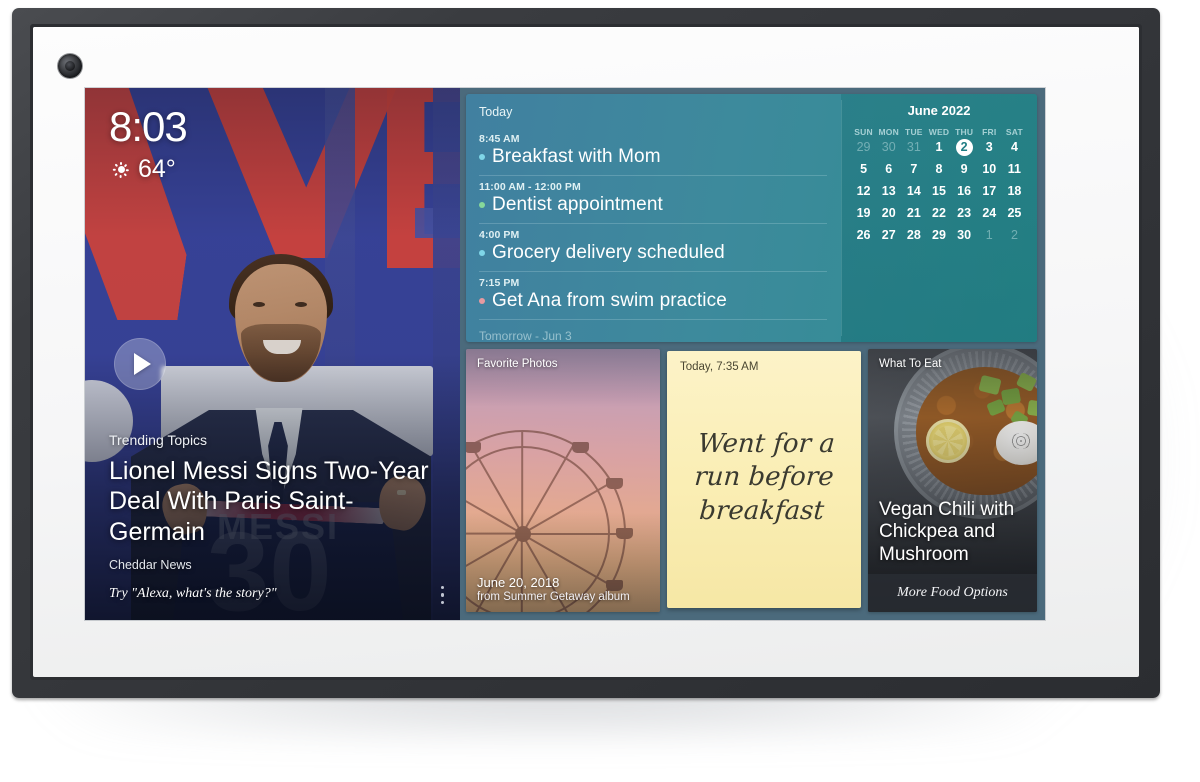 The width and height of the screenshot is (1200, 782). Describe the element at coordinates (1014, 132) in the screenshot. I see `calendar-dow: SAT` at that location.